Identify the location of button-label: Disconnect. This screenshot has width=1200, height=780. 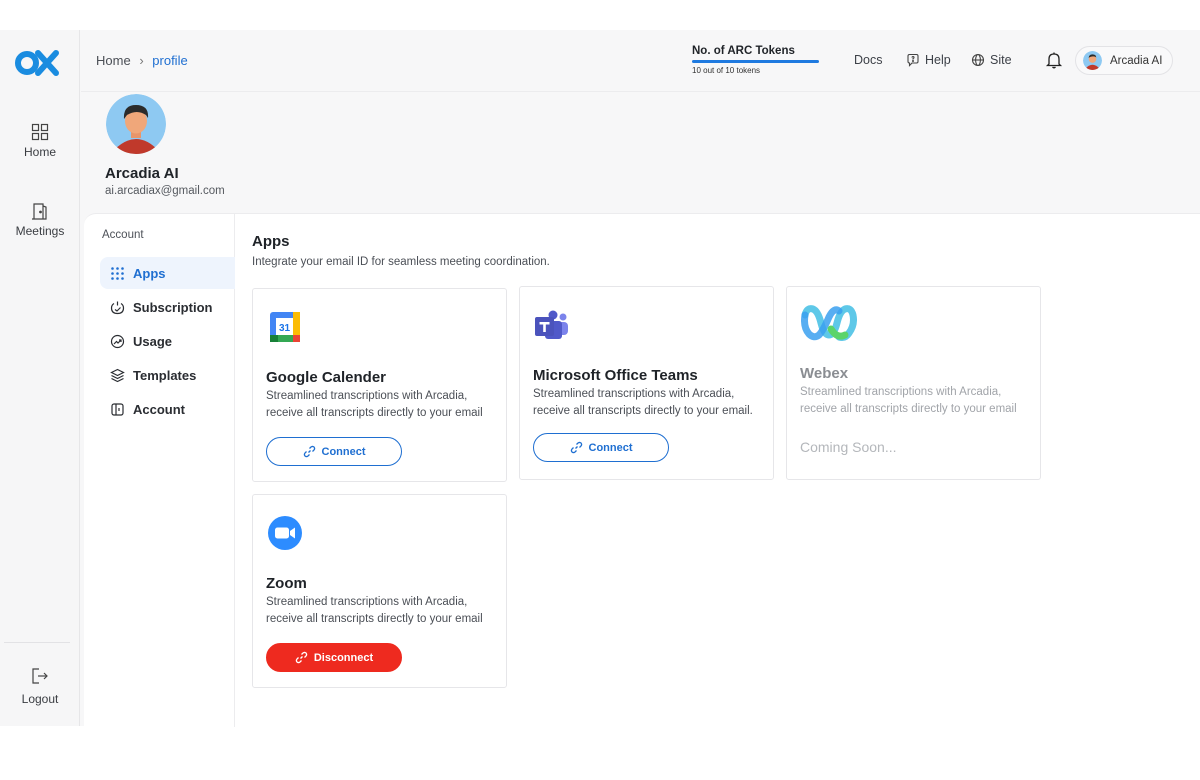
(343, 657).